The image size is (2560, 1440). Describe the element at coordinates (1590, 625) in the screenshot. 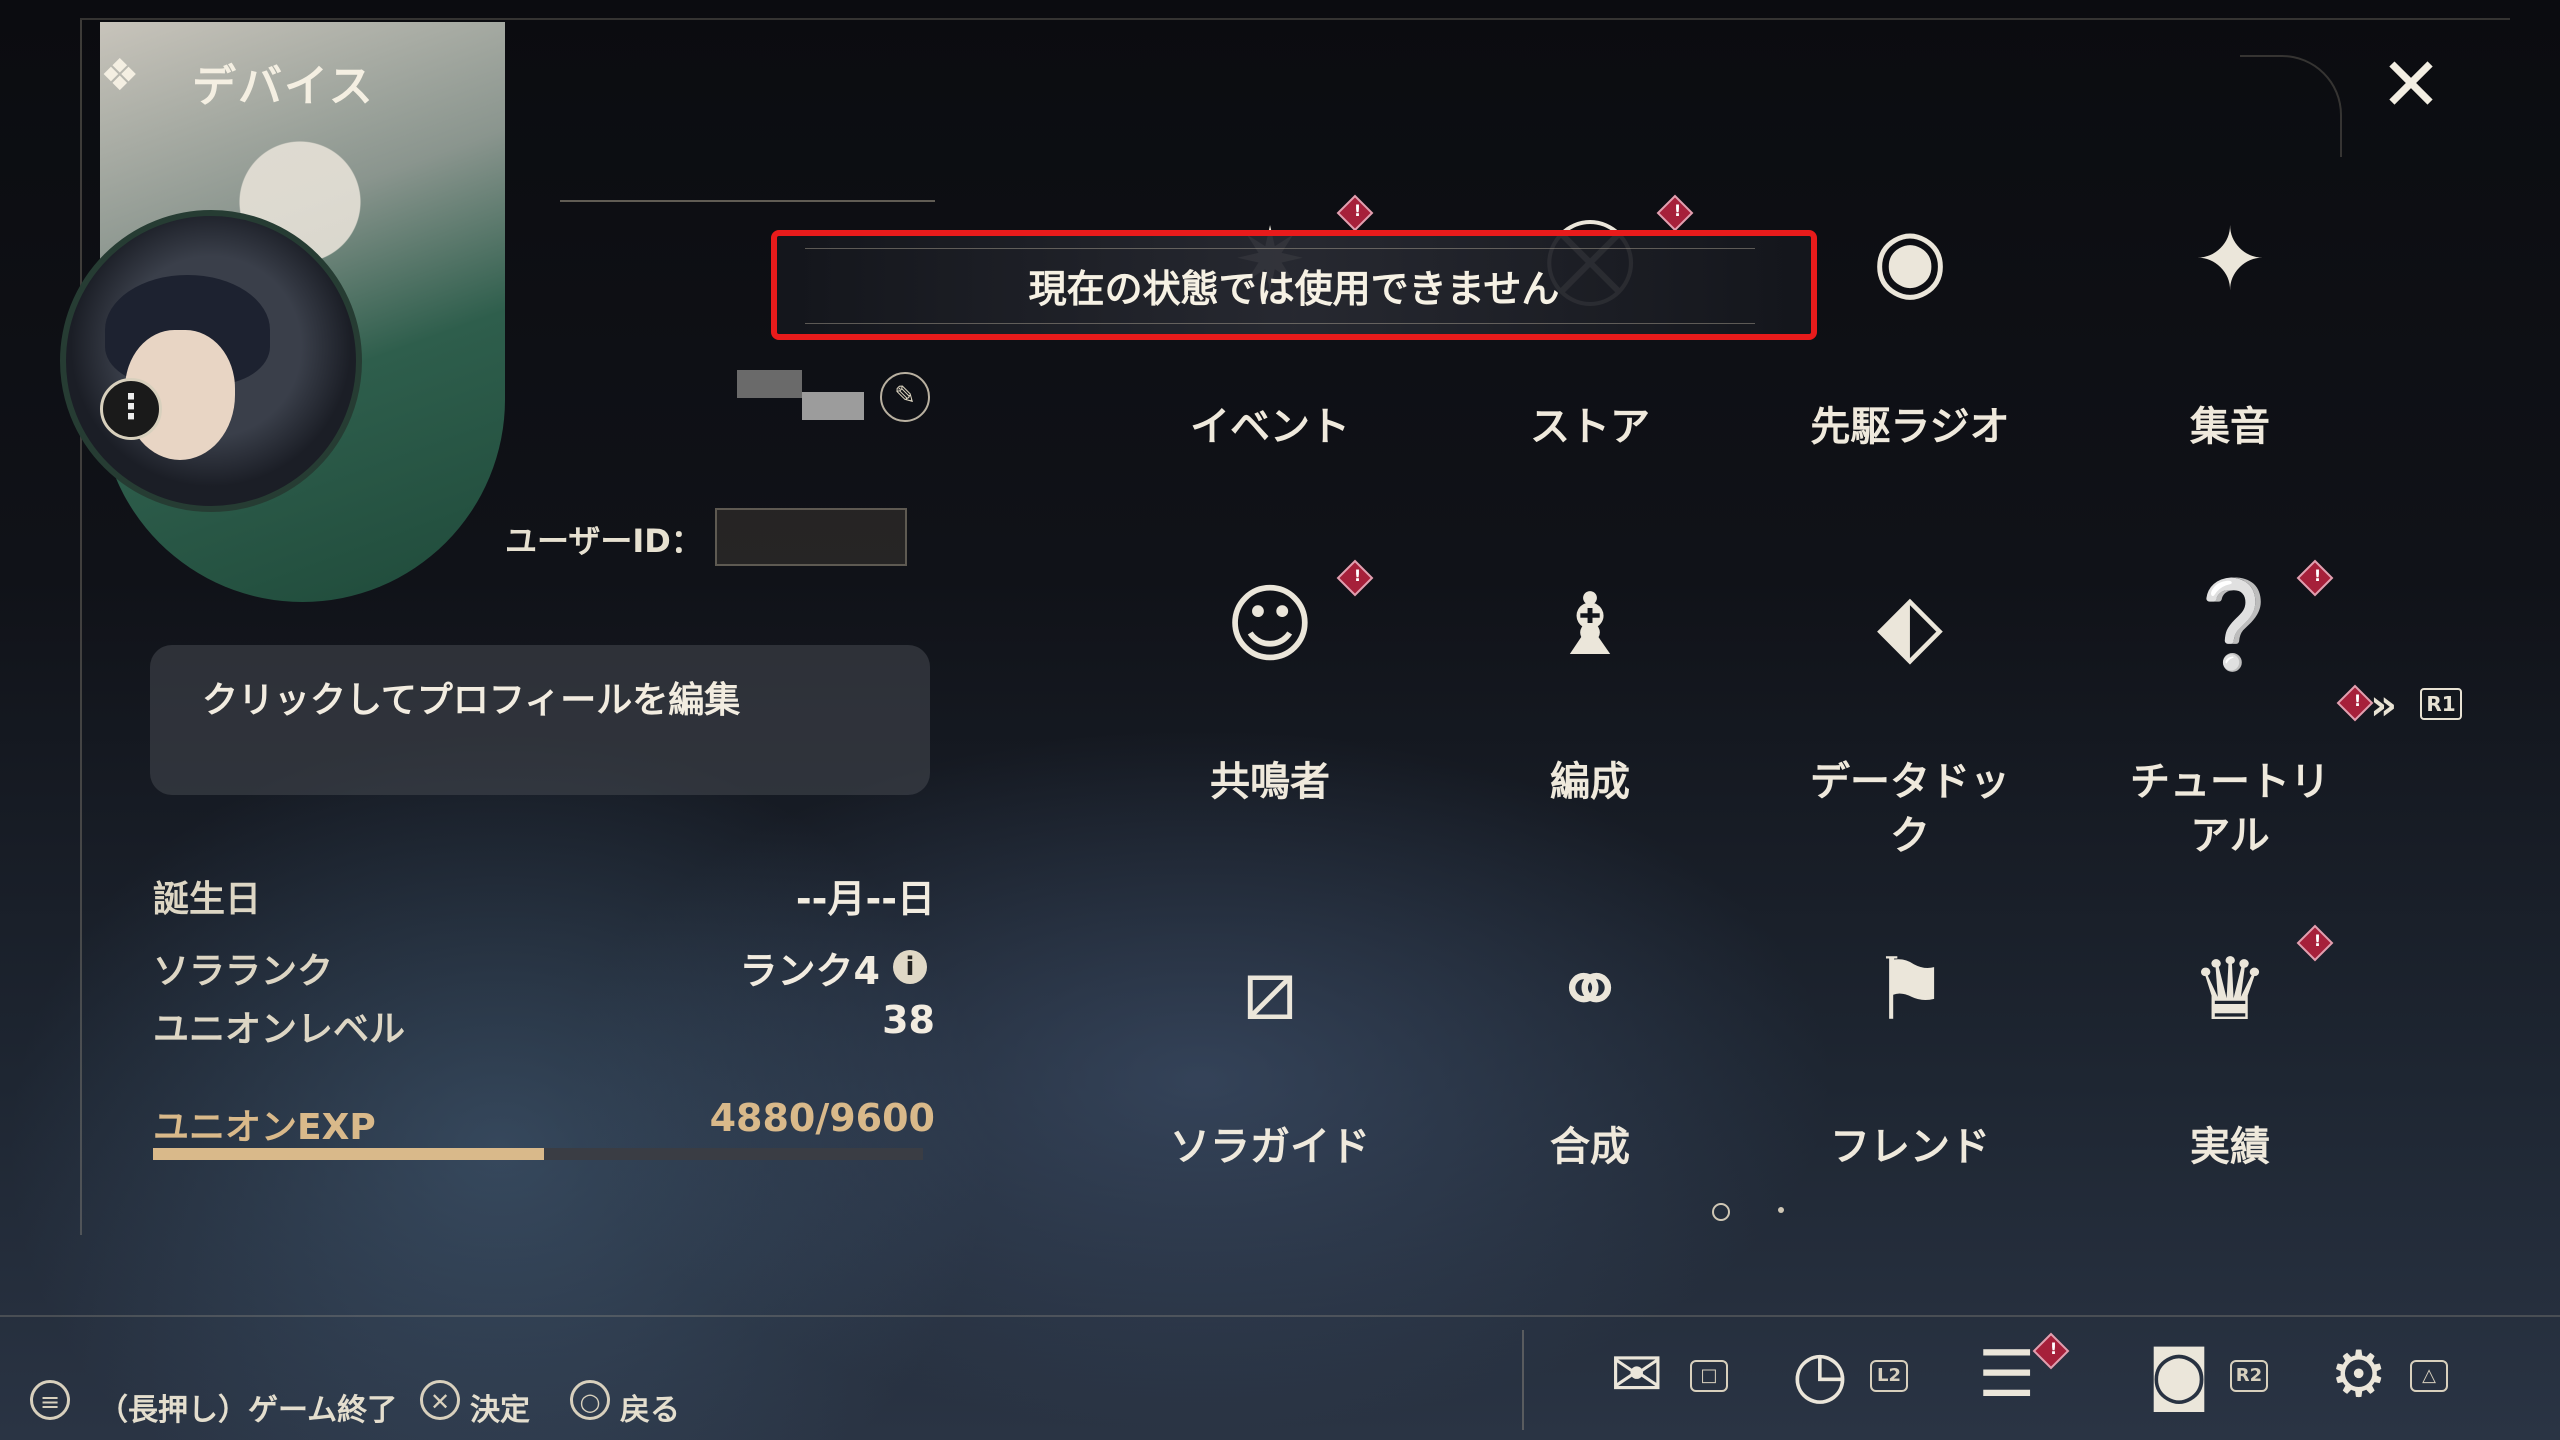

I see `team-icon: ♝` at that location.